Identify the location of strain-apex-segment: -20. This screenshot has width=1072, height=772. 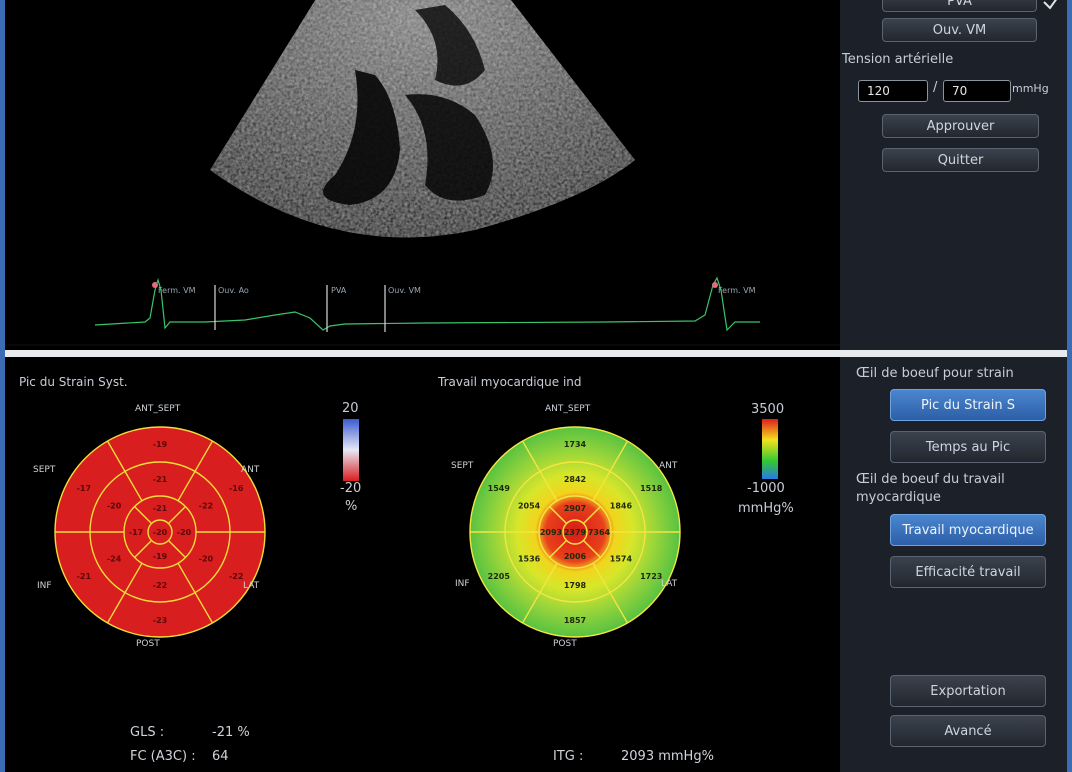
(160, 532).